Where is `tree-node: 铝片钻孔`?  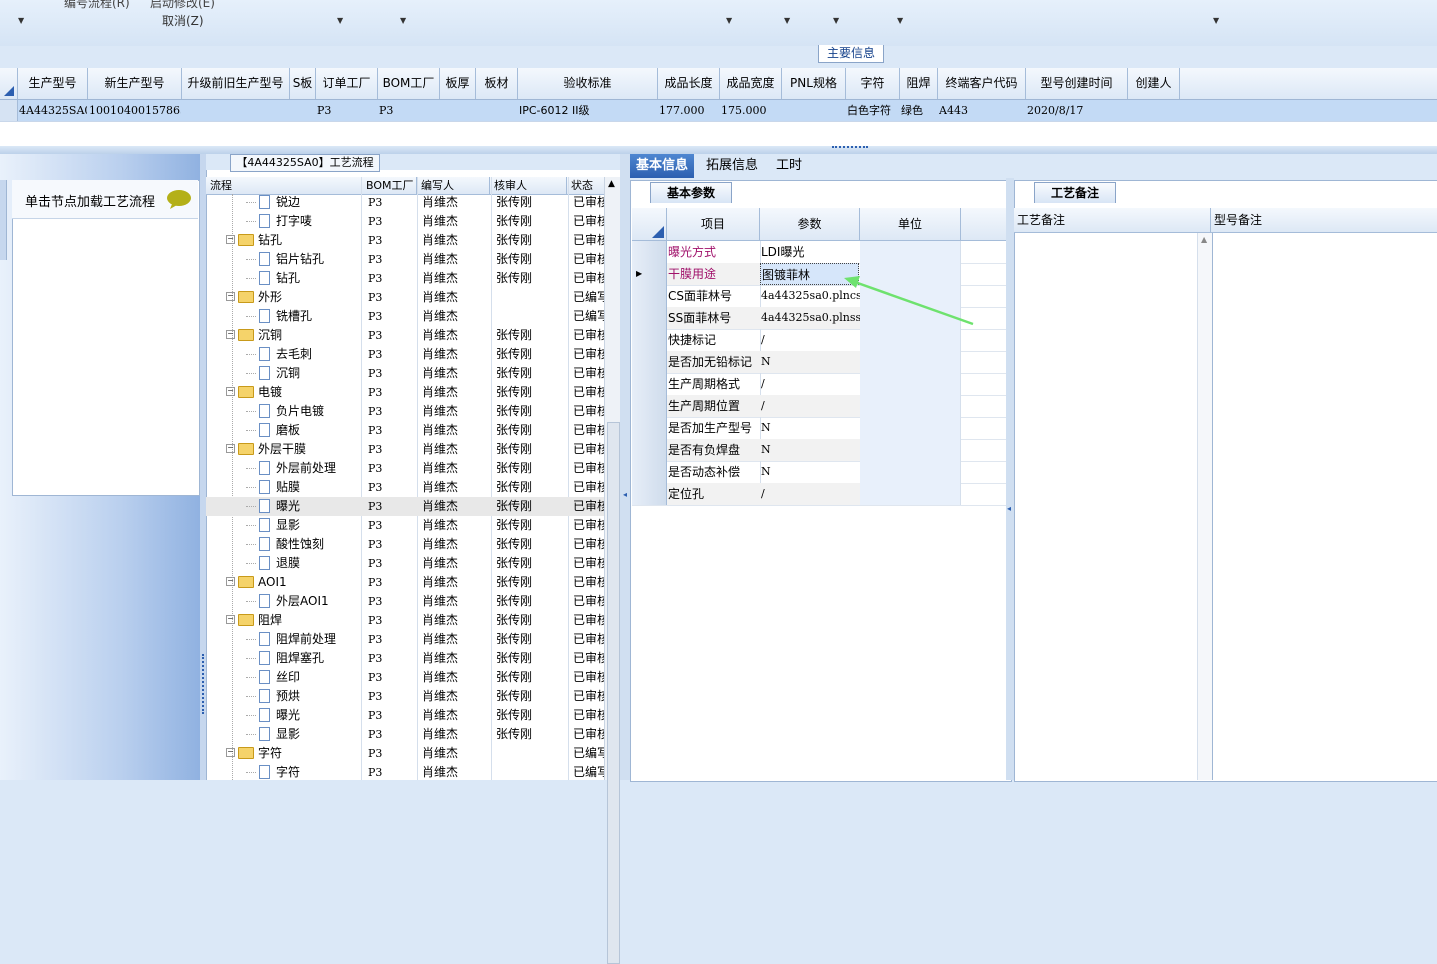
tree-node: 铝片钻孔 is located at coordinates (285, 259).